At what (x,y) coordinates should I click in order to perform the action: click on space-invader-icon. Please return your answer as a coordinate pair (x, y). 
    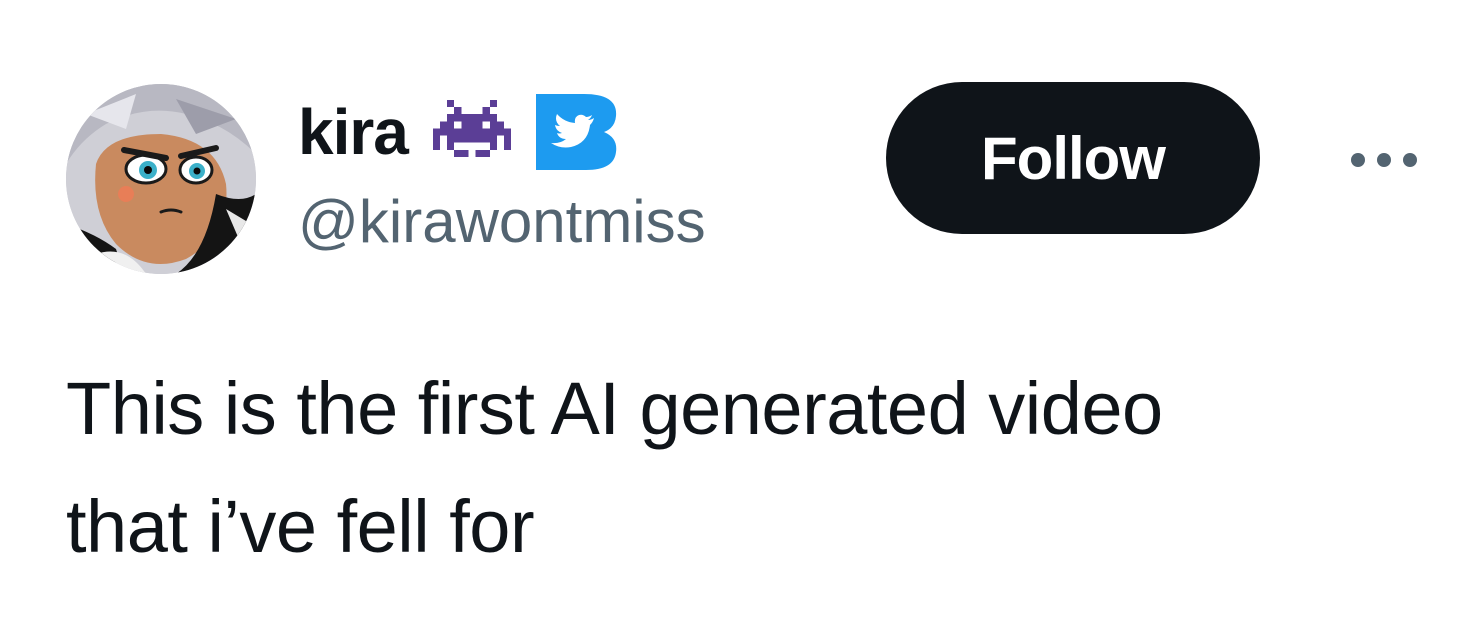
    Looking at the image, I should click on (472, 132).